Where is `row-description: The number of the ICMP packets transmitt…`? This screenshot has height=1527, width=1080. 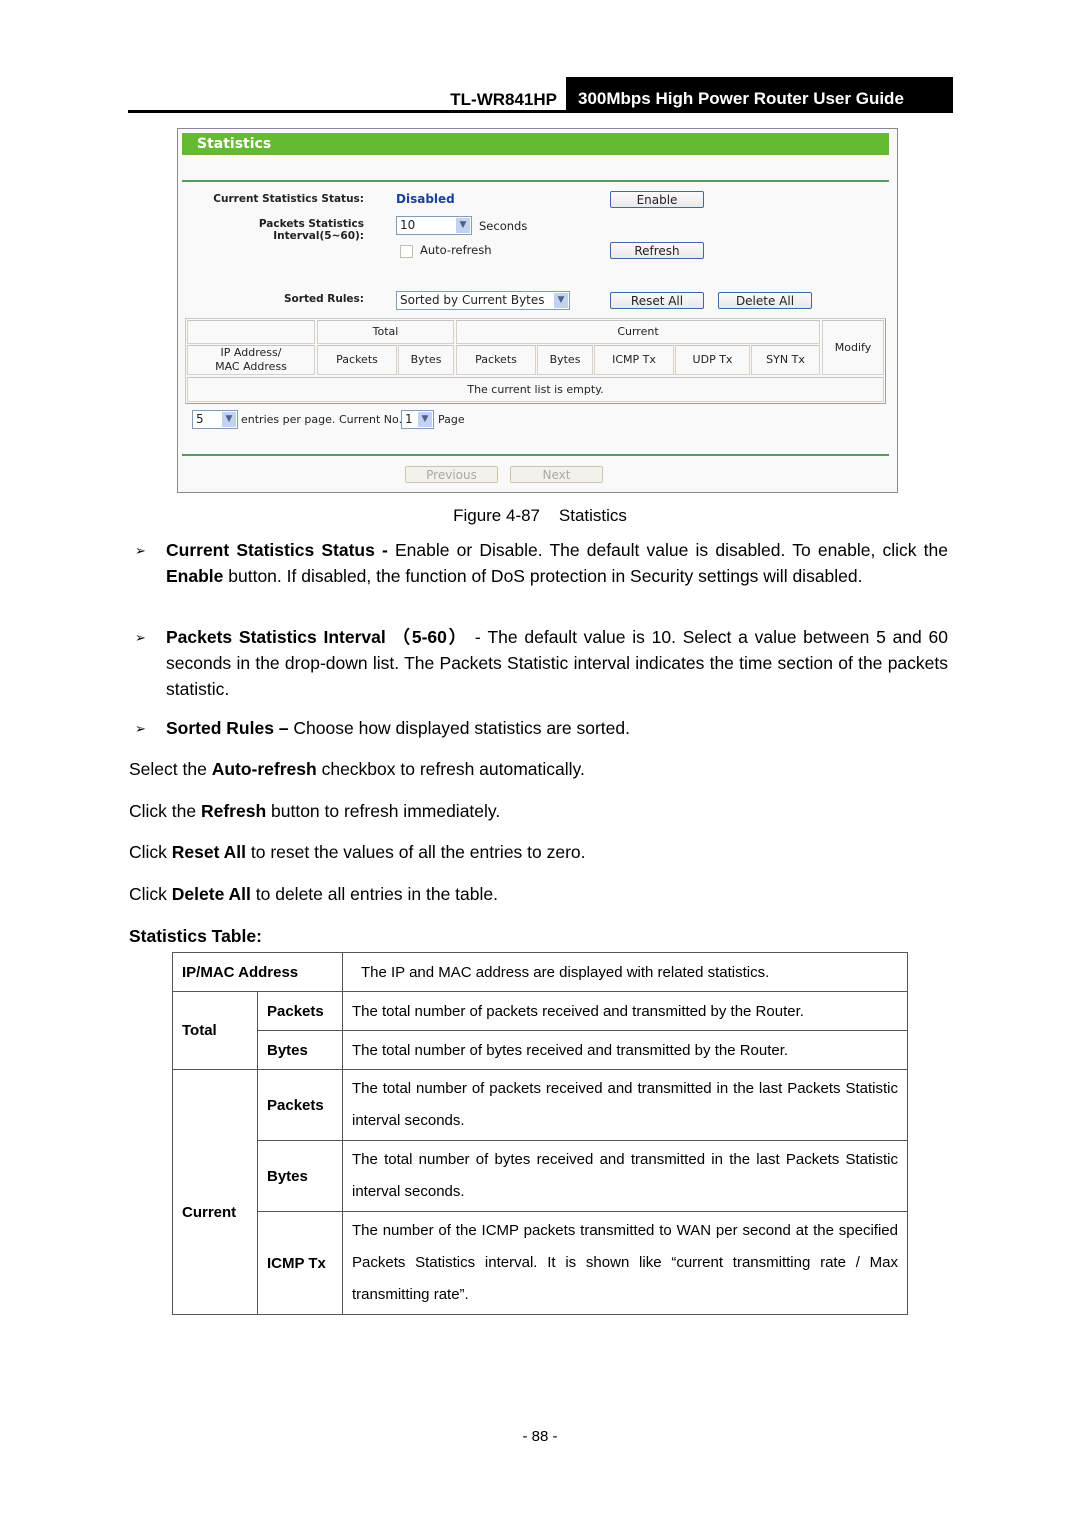
row-description: The number of the ICMP packets transmitt… is located at coordinates (625, 1263).